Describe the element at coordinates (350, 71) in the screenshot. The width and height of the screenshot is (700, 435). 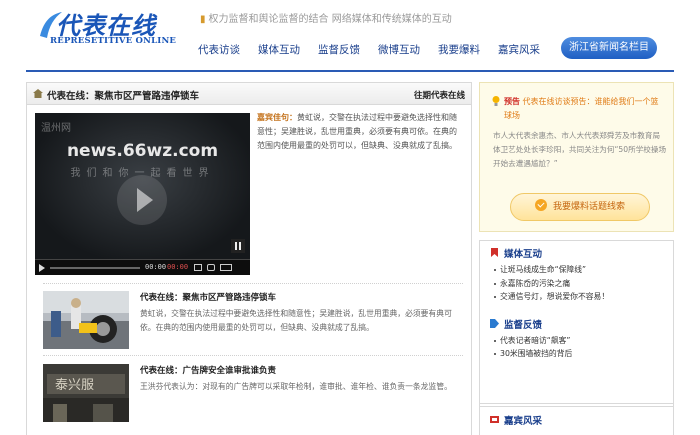
I see `header-divider` at that location.